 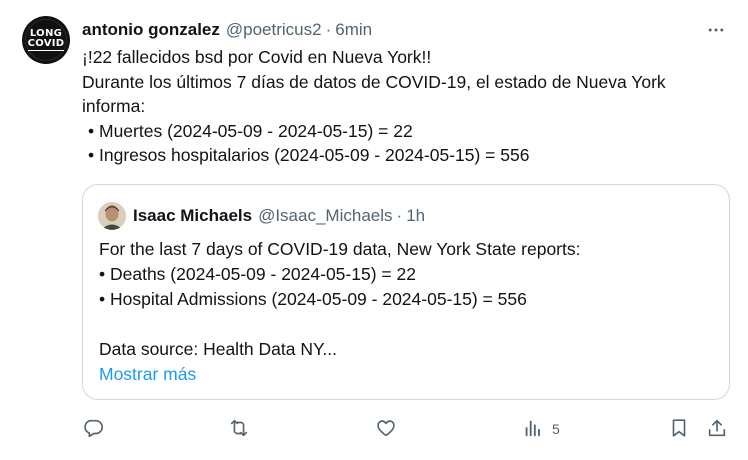 What do you see at coordinates (192, 216) in the screenshot?
I see `quoted-author-name: Isaac Michaels` at bounding box center [192, 216].